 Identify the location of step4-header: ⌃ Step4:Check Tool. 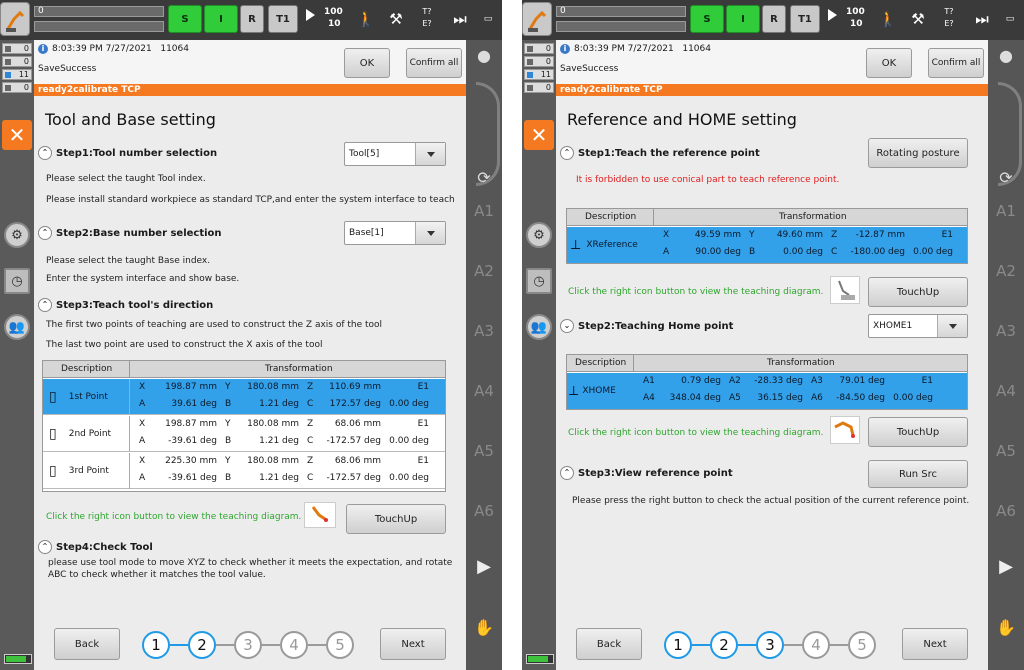
(95, 547).